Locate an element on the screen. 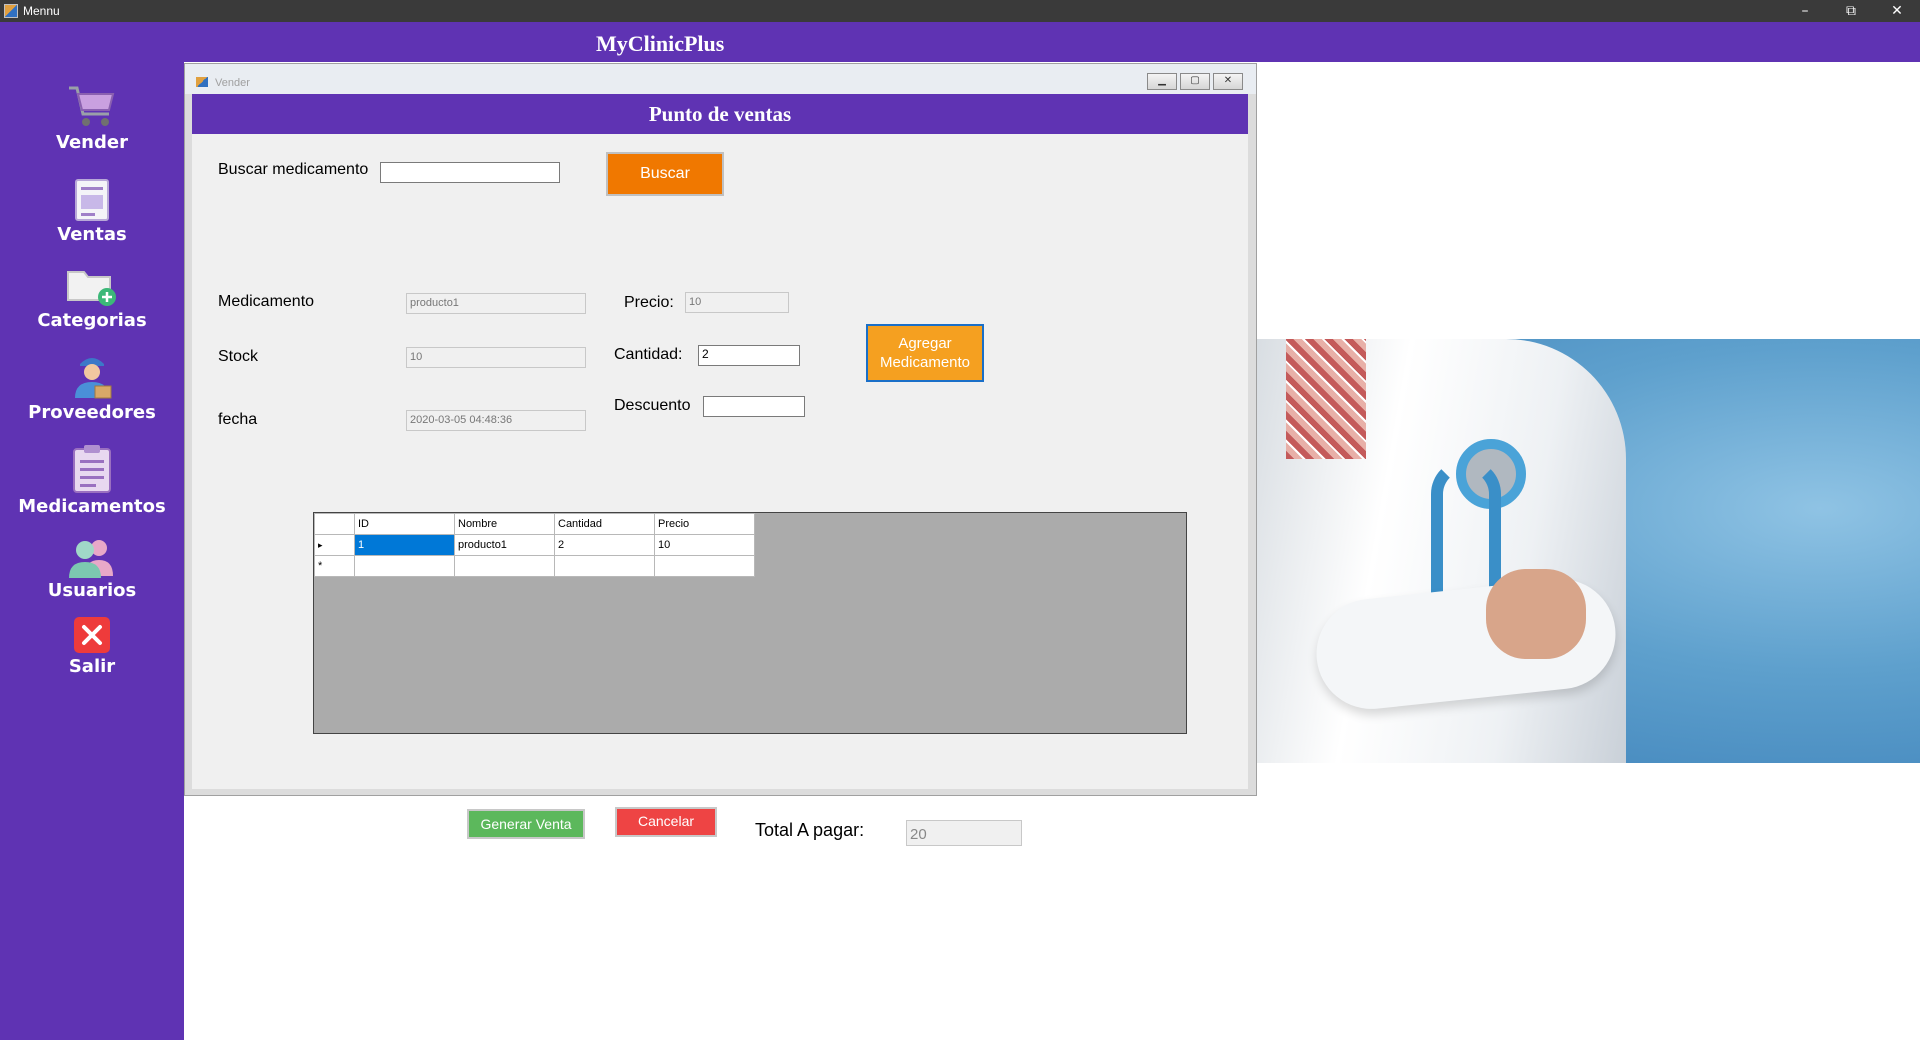 The image size is (1920, 1040). precio-field: 10 is located at coordinates (737, 302).